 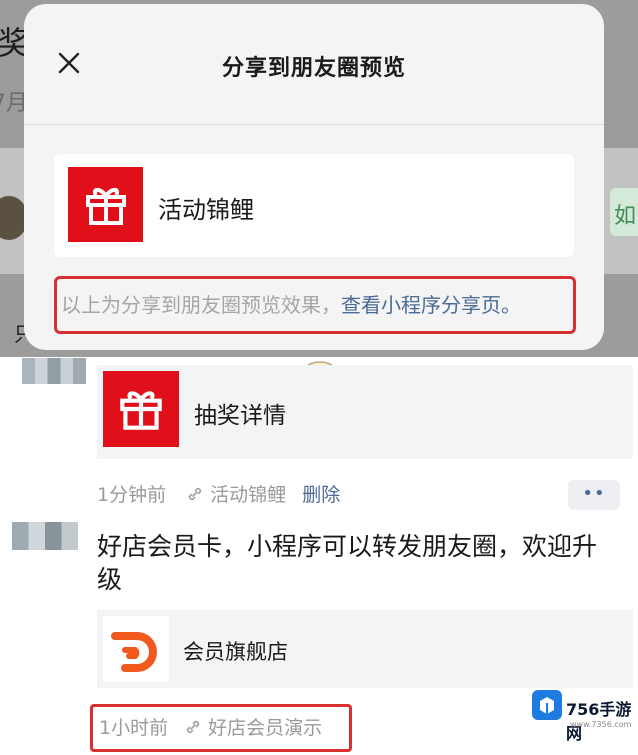 What do you see at coordinates (235, 652) in the screenshot?
I see `post2-card-title: 会员旗舰店` at bounding box center [235, 652].